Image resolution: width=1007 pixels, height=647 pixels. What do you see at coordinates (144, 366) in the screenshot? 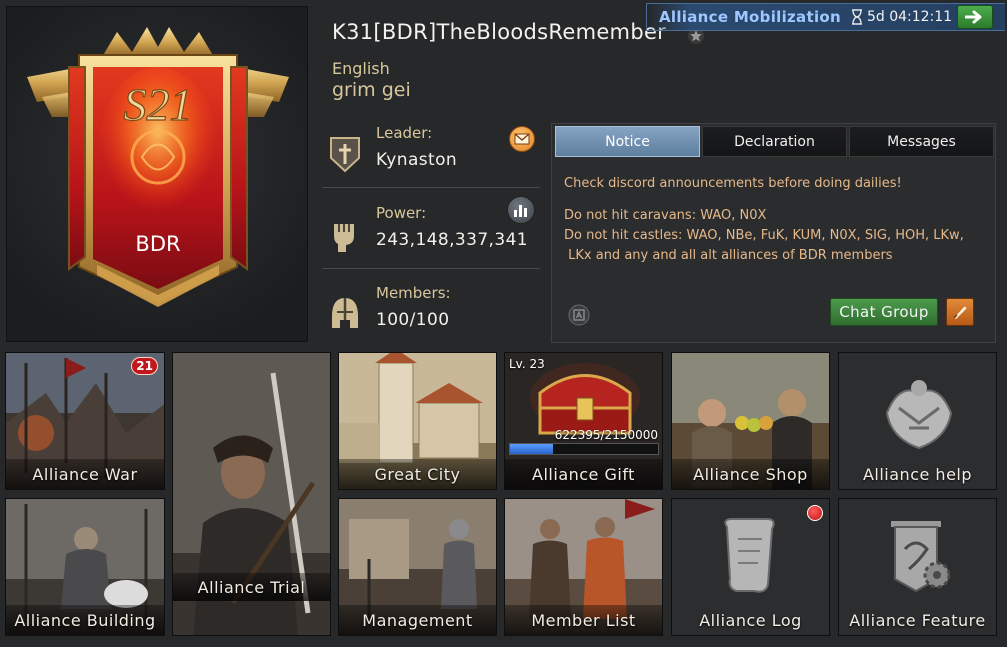
I see `notification-badge: 21` at bounding box center [144, 366].